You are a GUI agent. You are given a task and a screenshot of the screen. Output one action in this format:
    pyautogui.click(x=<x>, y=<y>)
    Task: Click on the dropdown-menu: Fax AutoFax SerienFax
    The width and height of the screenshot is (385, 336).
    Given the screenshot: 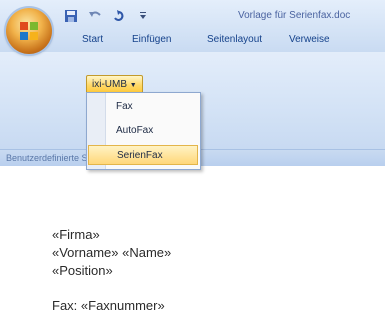 What is the action you would take?
    pyautogui.click(x=143, y=131)
    